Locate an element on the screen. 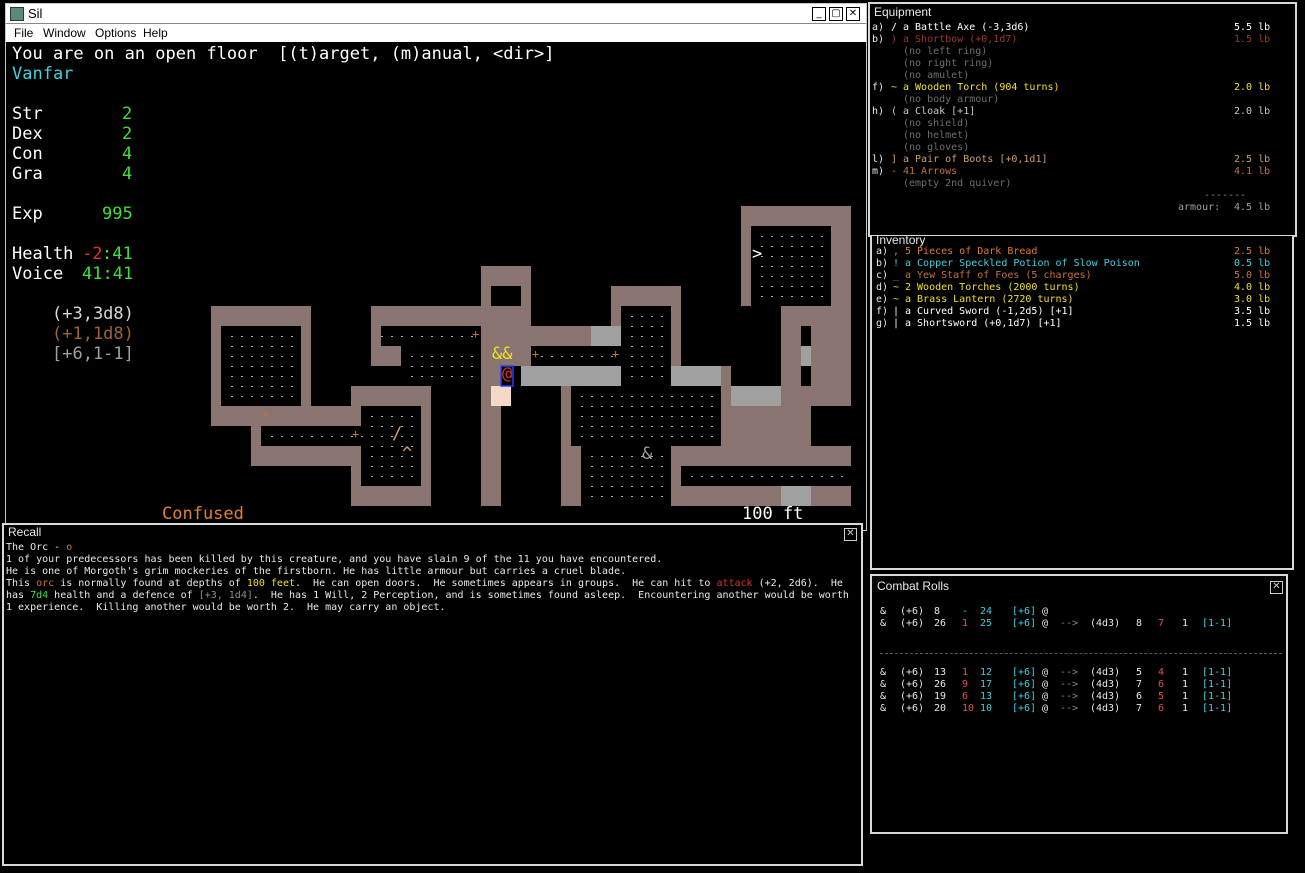 The width and height of the screenshot is (1305, 873). combat-roll-cell: 20 is located at coordinates (940, 708).